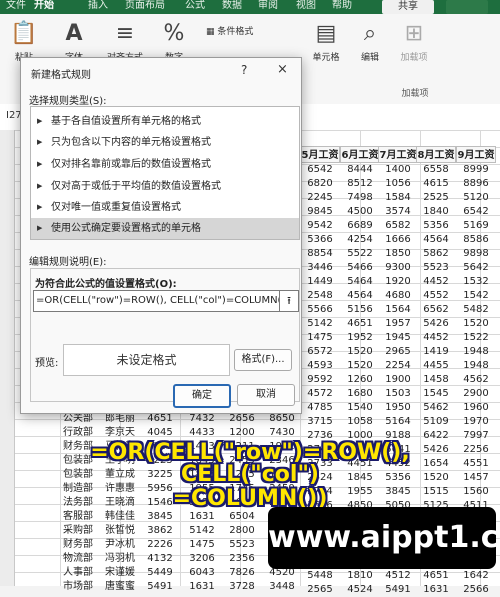  Describe the element at coordinates (476, 380) in the screenshot. I see `table-cell: 4562` at that location.